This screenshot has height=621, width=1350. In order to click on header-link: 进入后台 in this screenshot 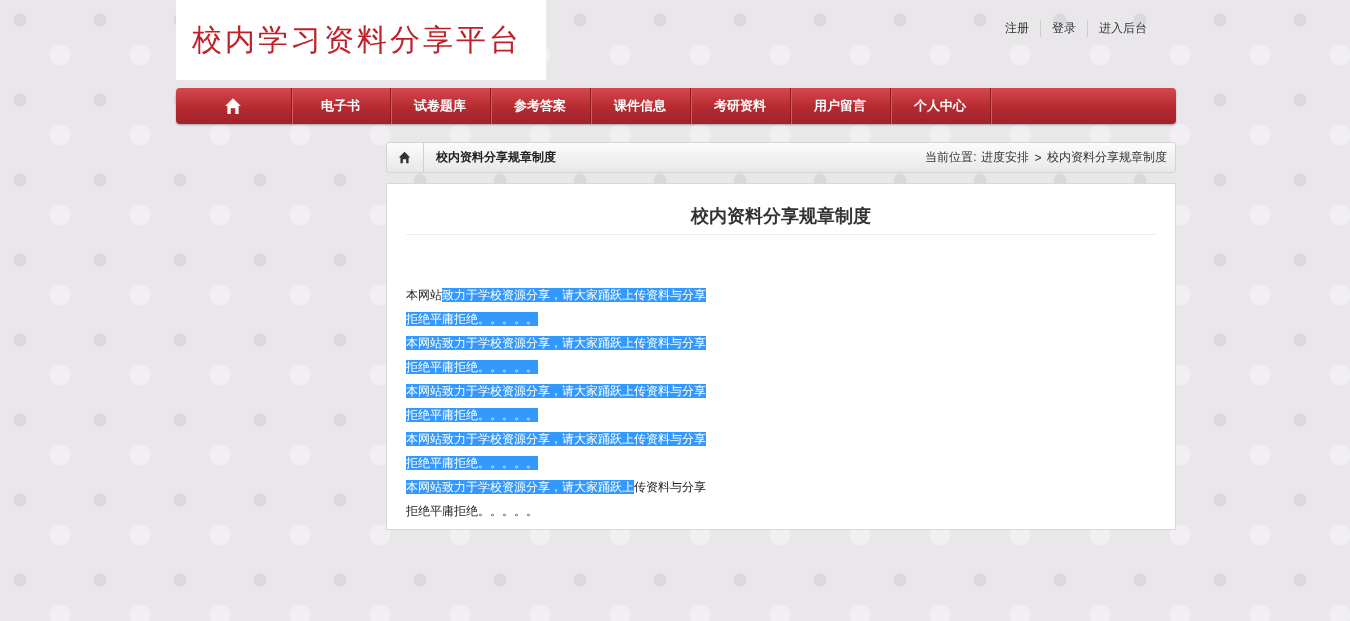, I will do `click(1122, 28)`.